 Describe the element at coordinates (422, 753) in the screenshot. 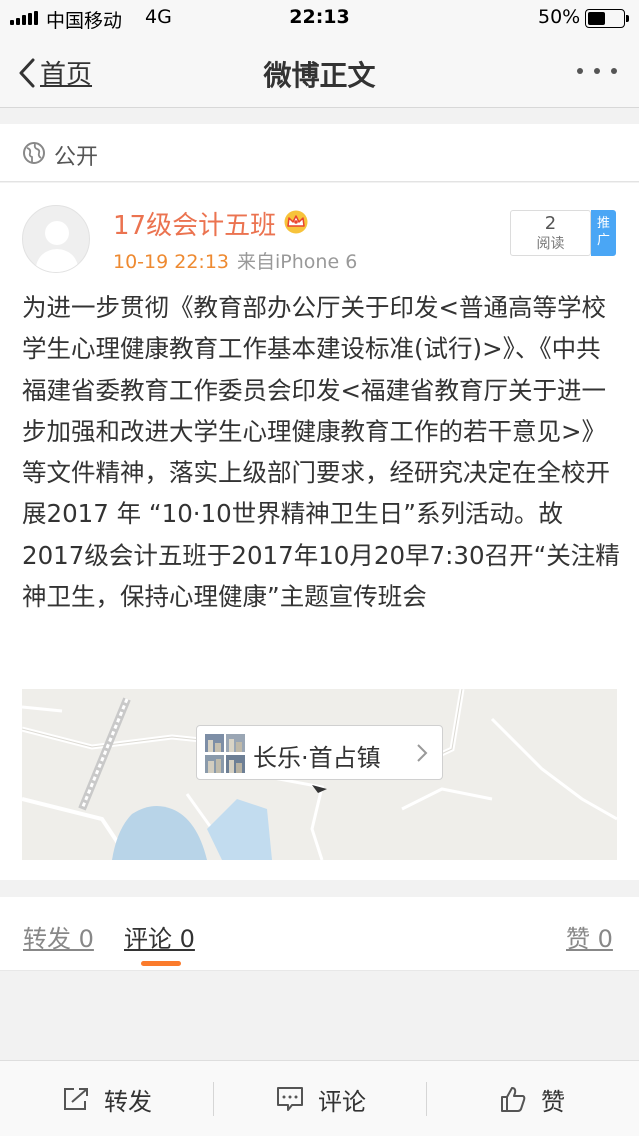

I see `chevron-right-icon` at that location.